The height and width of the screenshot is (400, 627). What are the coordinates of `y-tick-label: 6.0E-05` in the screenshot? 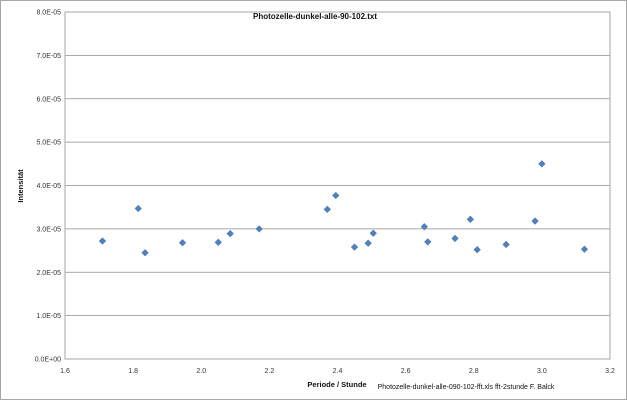 It's located at (48, 99).